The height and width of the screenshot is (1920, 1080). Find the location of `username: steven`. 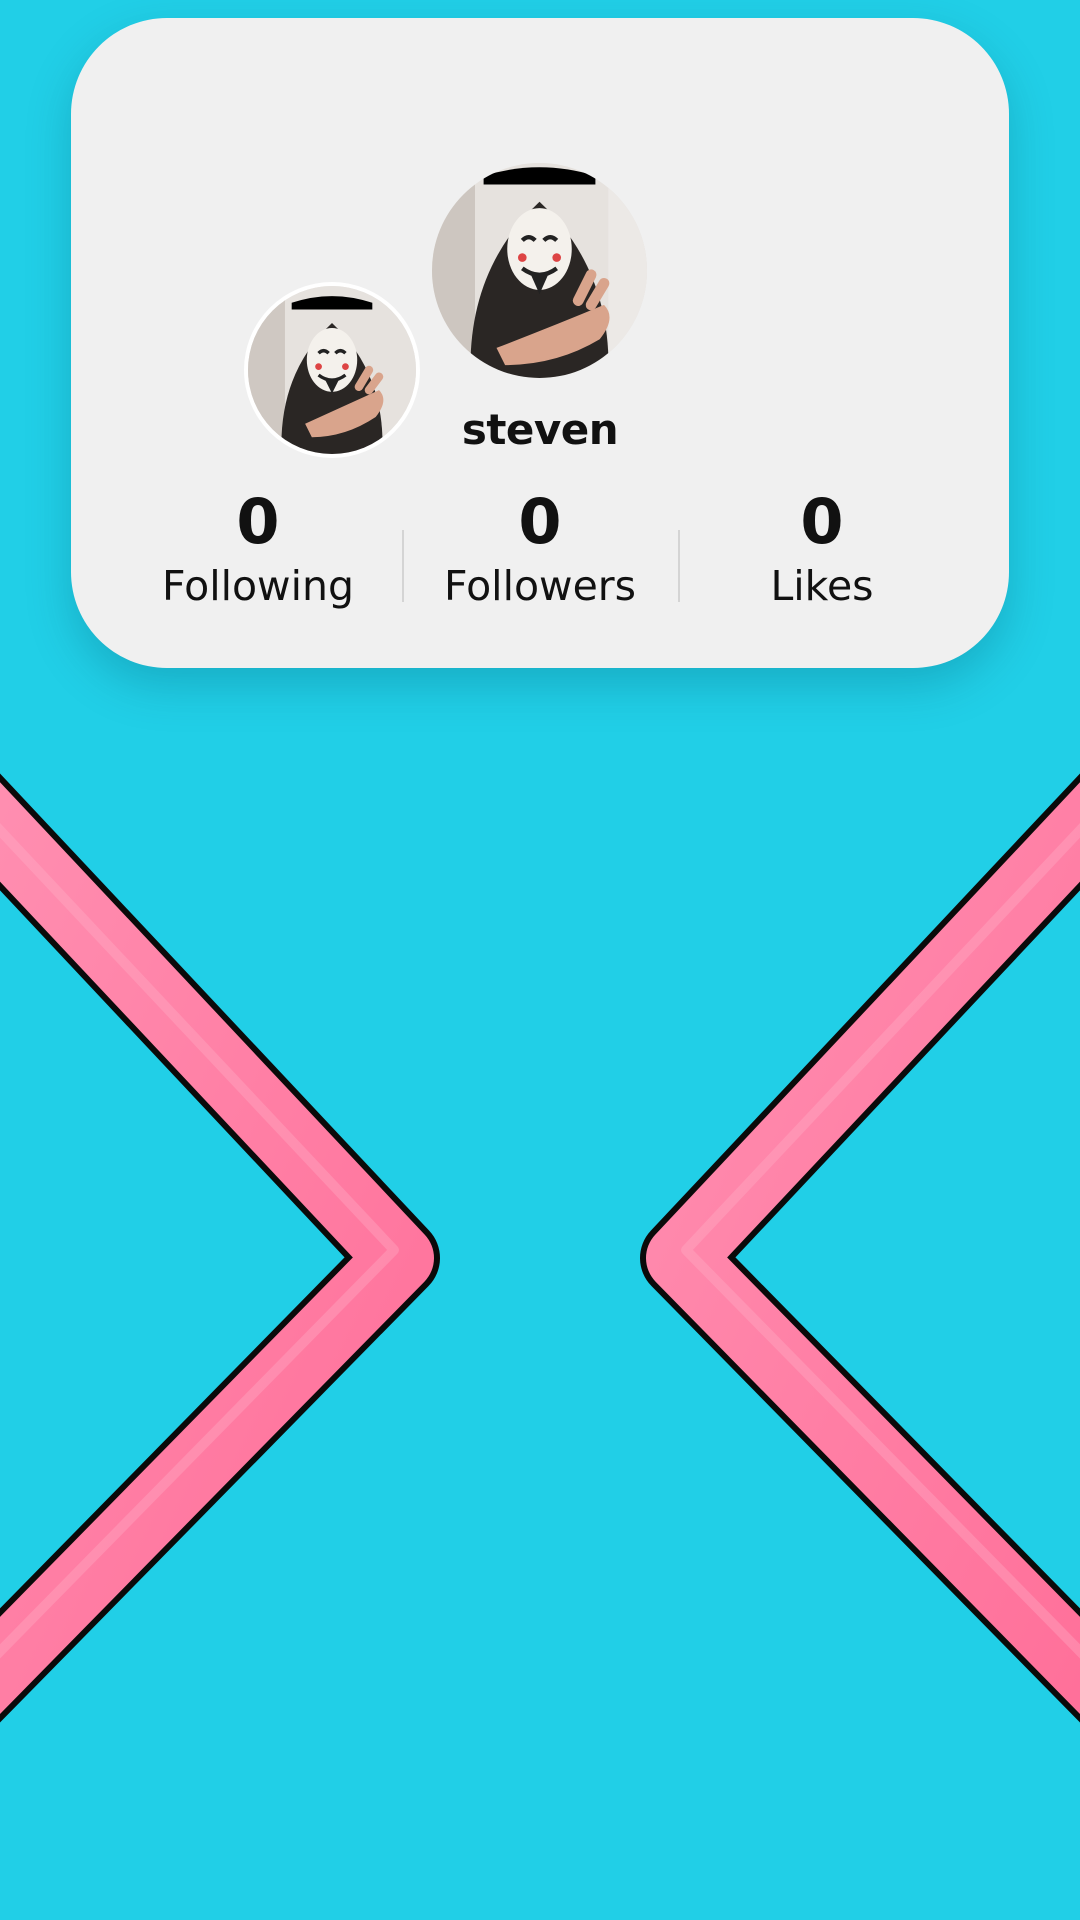

username: steven is located at coordinates (540, 429).